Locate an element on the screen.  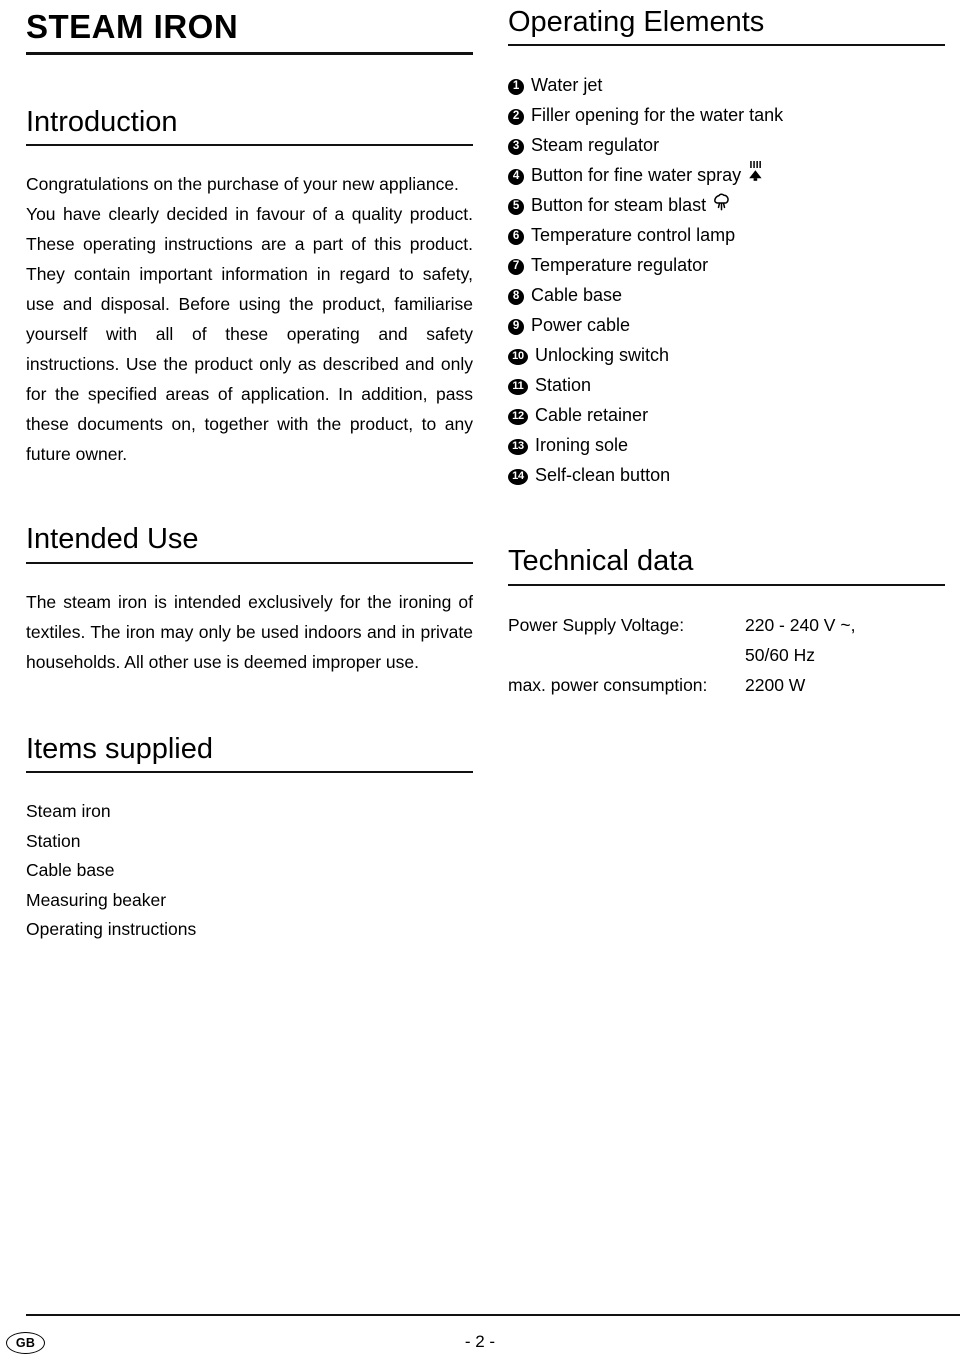
operating-element-item: 1 Water jet is located at coordinates (726, 85).